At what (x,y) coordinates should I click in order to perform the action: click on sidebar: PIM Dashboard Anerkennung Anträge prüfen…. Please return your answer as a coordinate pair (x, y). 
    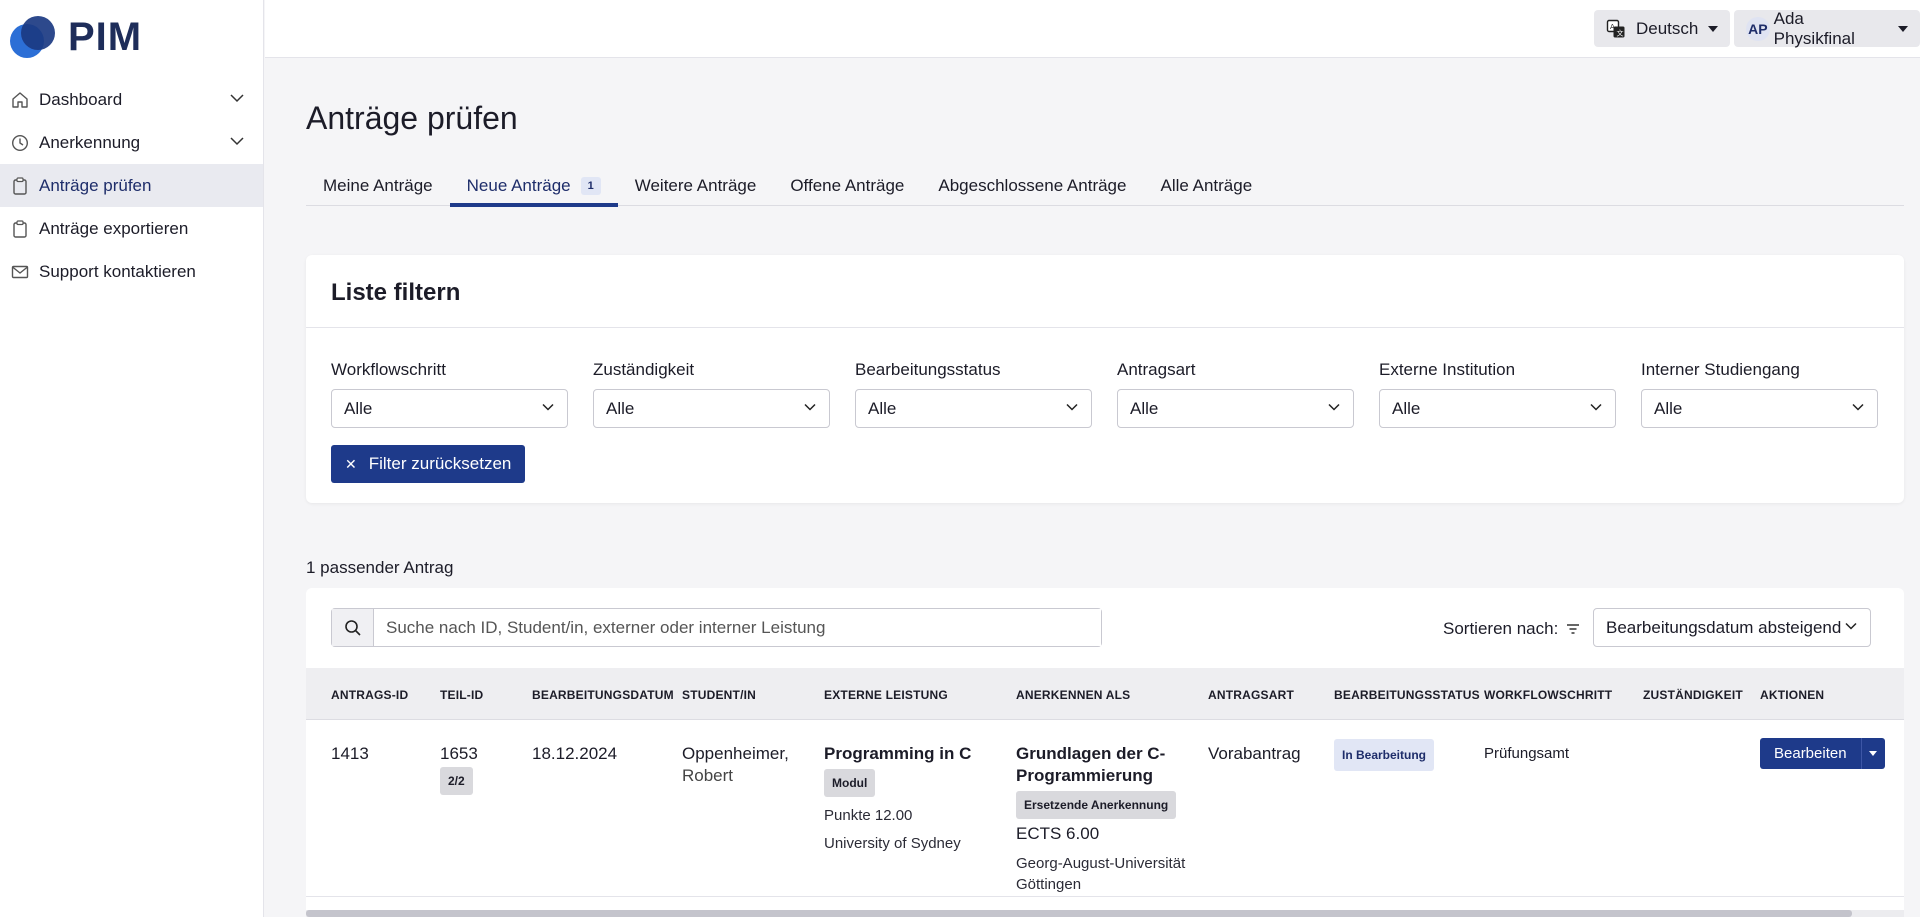
    Looking at the image, I should click on (132, 458).